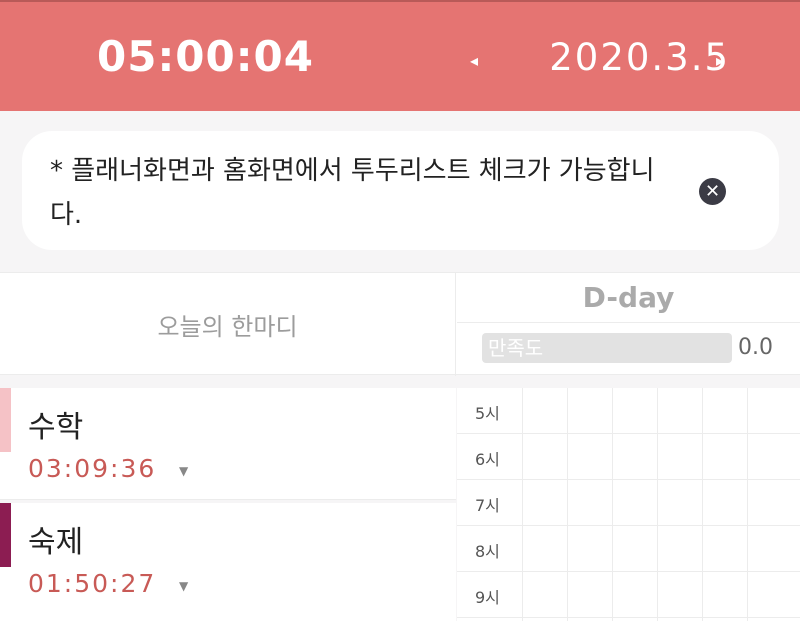 The height and width of the screenshot is (621, 800). Describe the element at coordinates (92, 468) in the screenshot. I see `subject-time: 03:09:36` at that location.